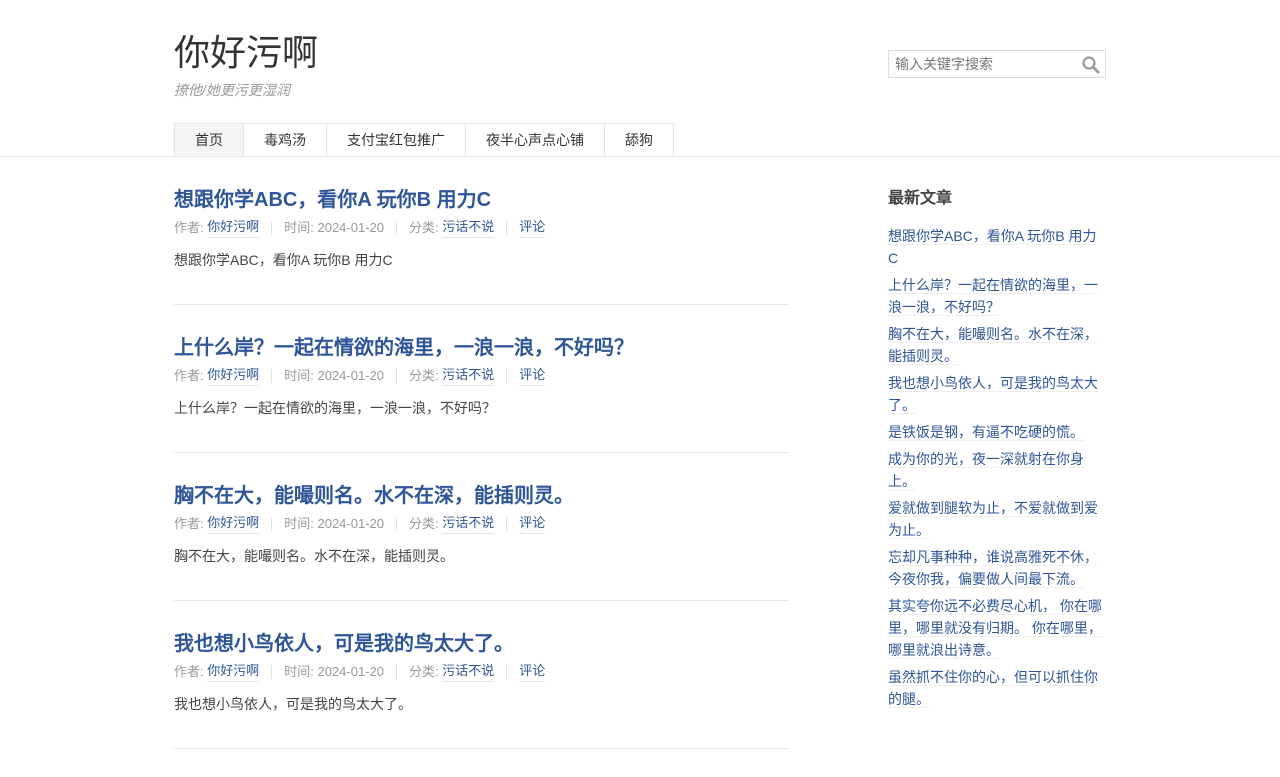  Describe the element at coordinates (481, 348) in the screenshot. I see `post-title-link: 上什么岸？一起在情欲的海里，一浪一浪，不好吗？` at that location.